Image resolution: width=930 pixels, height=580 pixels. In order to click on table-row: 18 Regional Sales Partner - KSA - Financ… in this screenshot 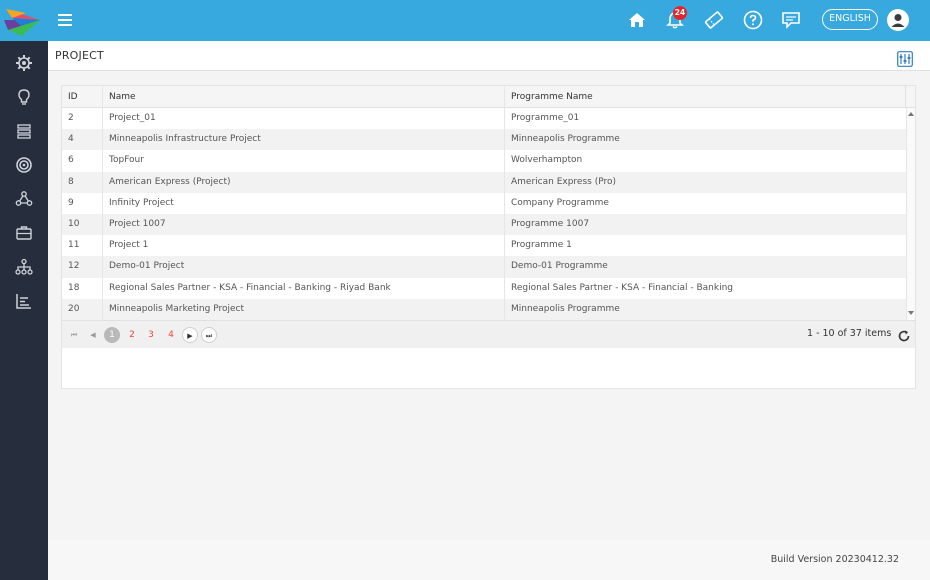, I will do `click(484, 288)`.